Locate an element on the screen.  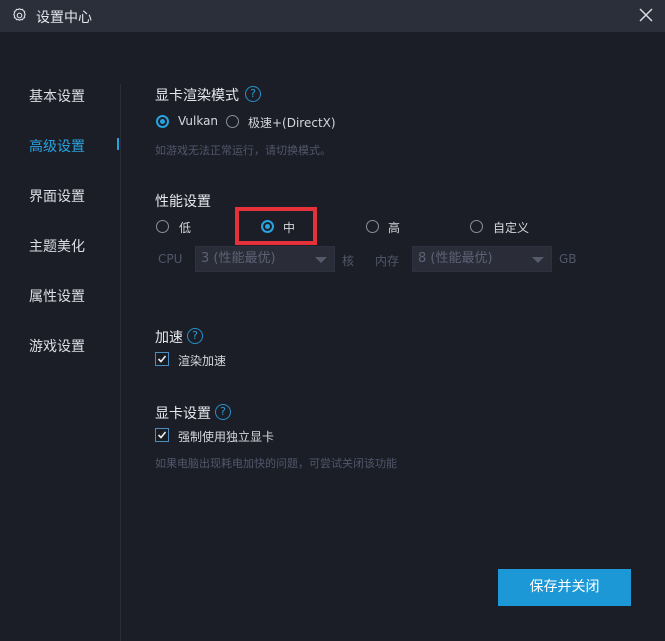
radio-low-label: 低 is located at coordinates (185, 227).